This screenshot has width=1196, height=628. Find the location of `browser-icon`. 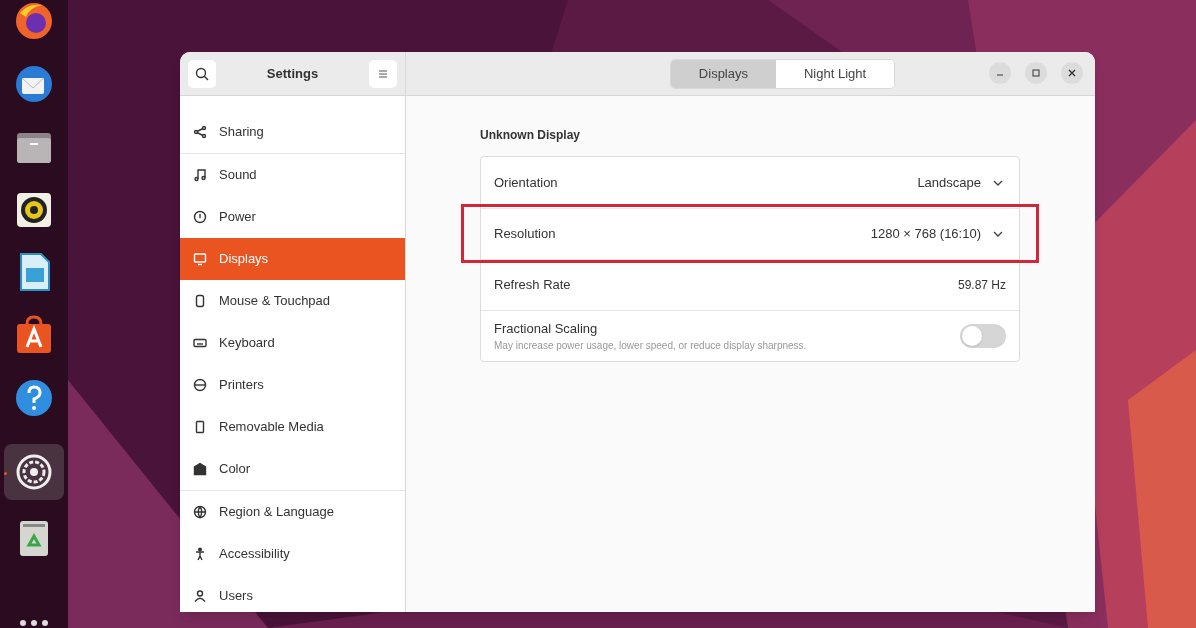

browser-icon is located at coordinates (34, 21).